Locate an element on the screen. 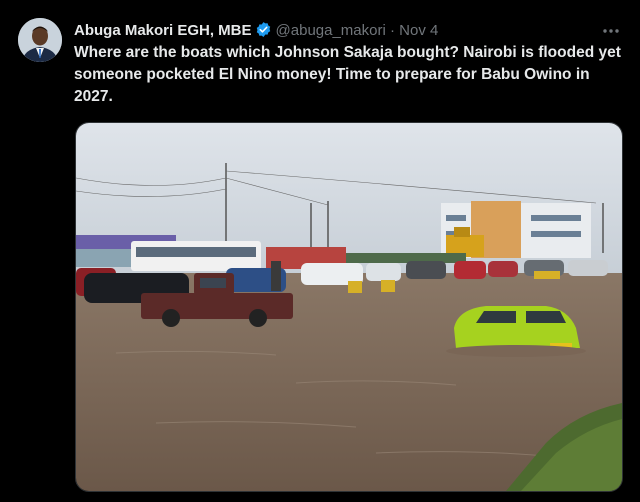 The height and width of the screenshot is (502, 640). tweet-date: Nov 4 is located at coordinates (418, 30).